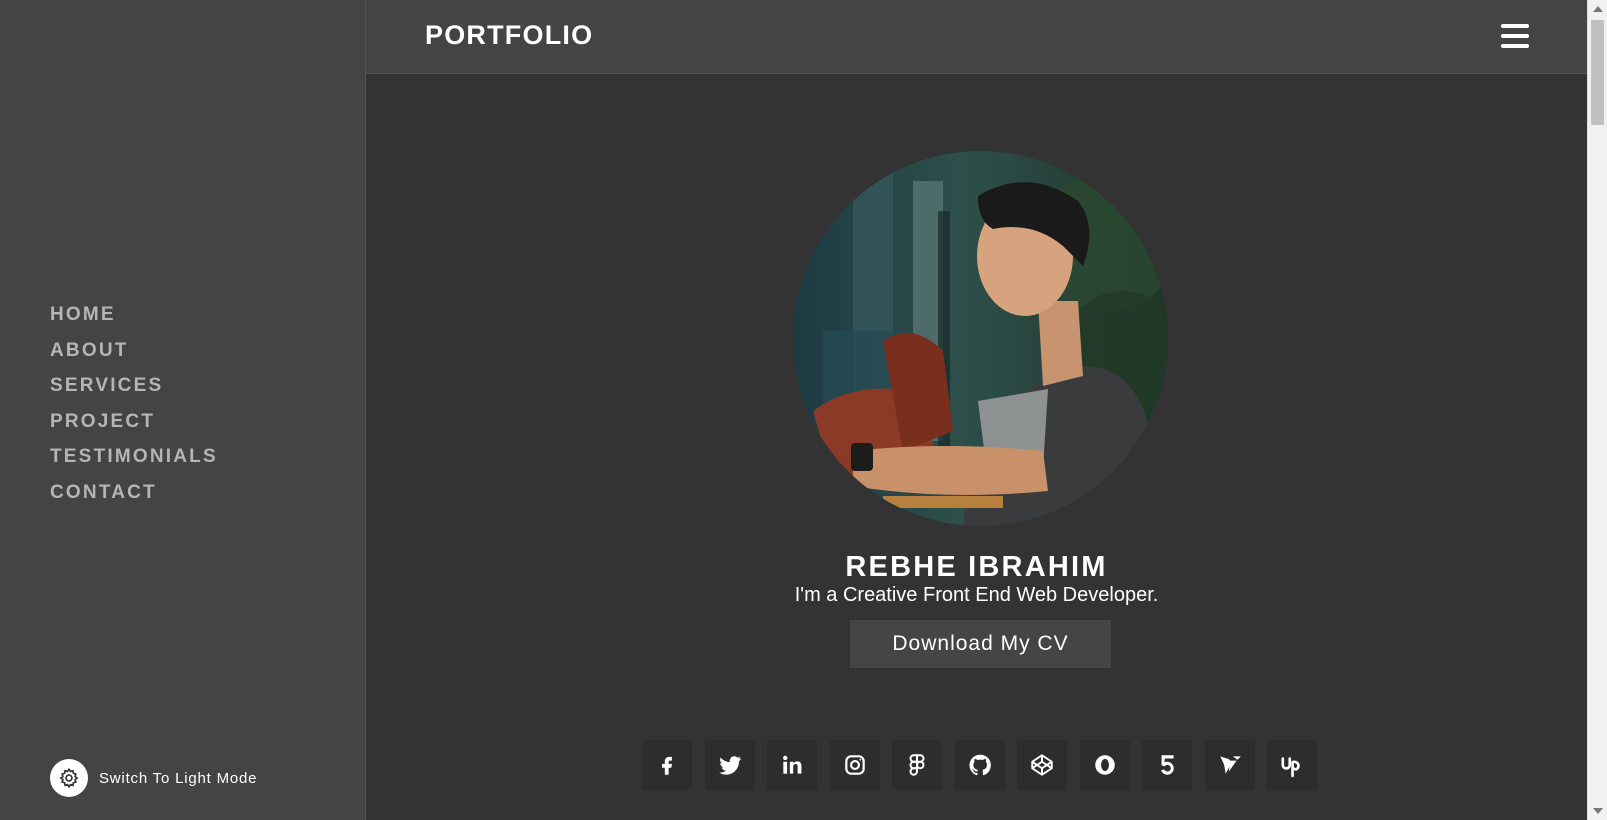 The width and height of the screenshot is (1607, 820). What do you see at coordinates (134, 315) in the screenshot?
I see `nav-item-home: HOME` at bounding box center [134, 315].